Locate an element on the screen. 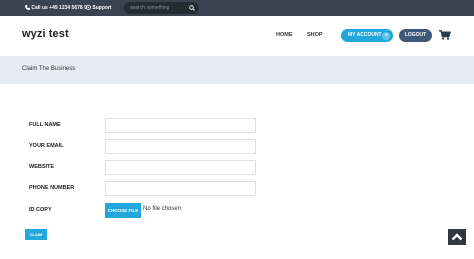  top-bar: Call us +49 1234 5678 9 Support is located at coordinates (237, 8).